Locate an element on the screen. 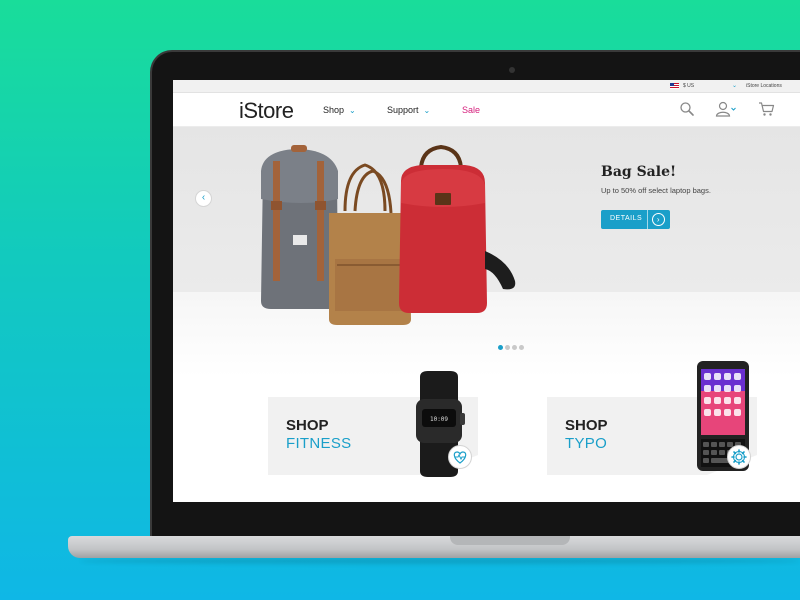 Image resolution: width=800 pixels, height=600 pixels. carousel-dots is located at coordinates (512, 346).